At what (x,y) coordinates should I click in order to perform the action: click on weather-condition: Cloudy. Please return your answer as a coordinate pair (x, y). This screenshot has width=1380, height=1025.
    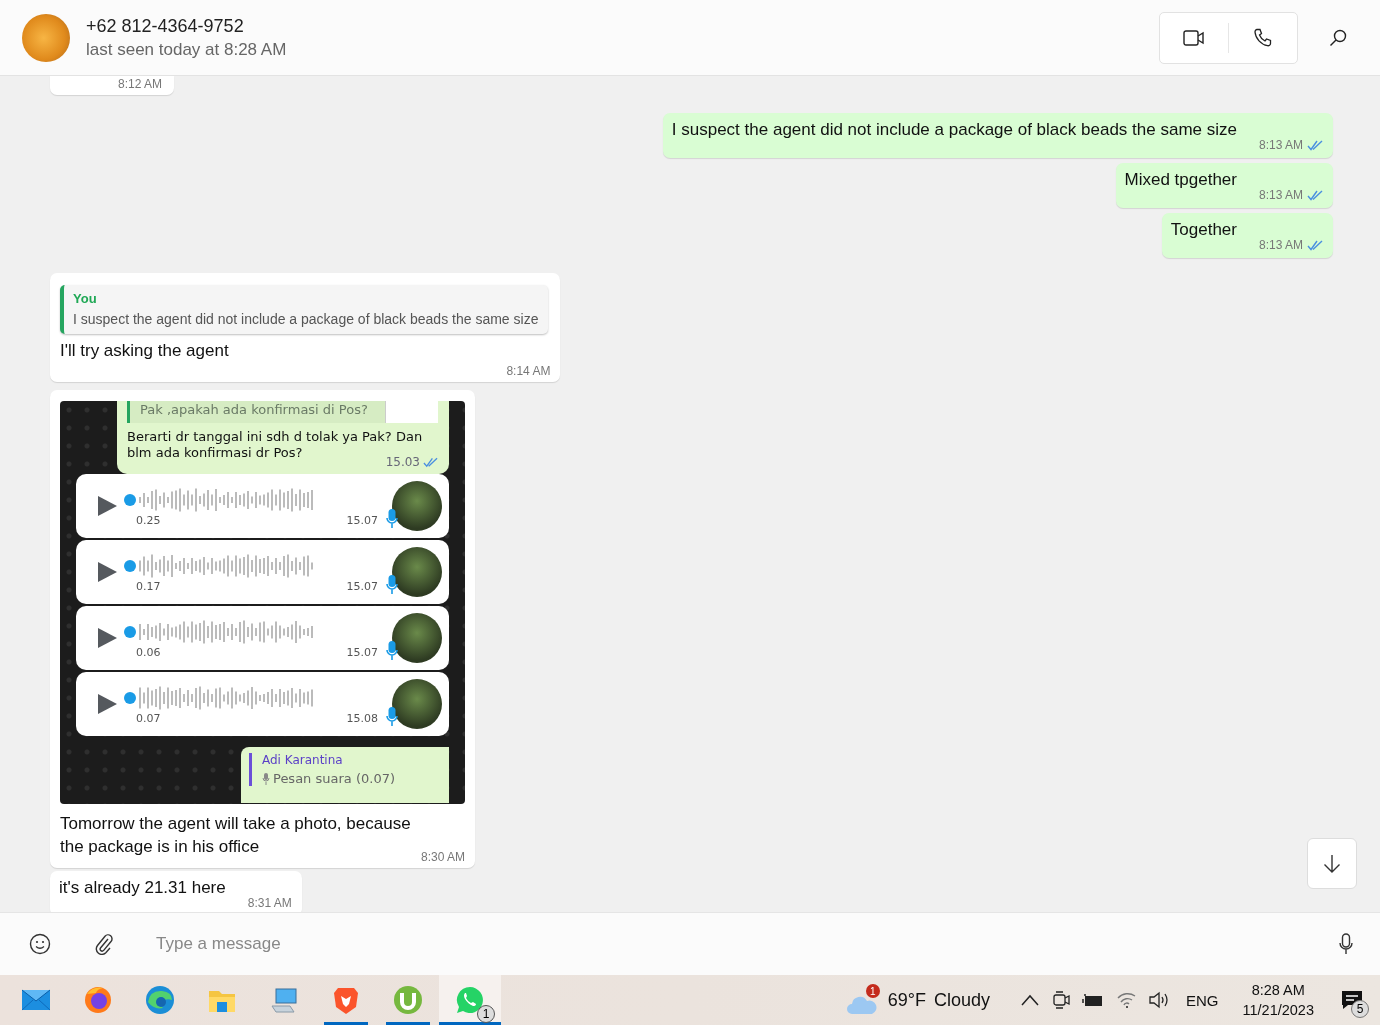
    Looking at the image, I should click on (961, 1000).